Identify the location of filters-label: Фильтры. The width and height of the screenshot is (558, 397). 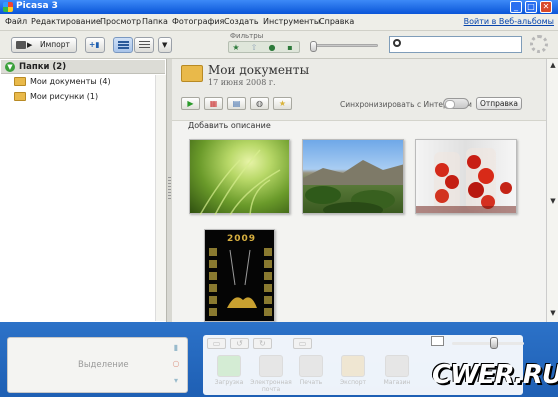
(247, 36).